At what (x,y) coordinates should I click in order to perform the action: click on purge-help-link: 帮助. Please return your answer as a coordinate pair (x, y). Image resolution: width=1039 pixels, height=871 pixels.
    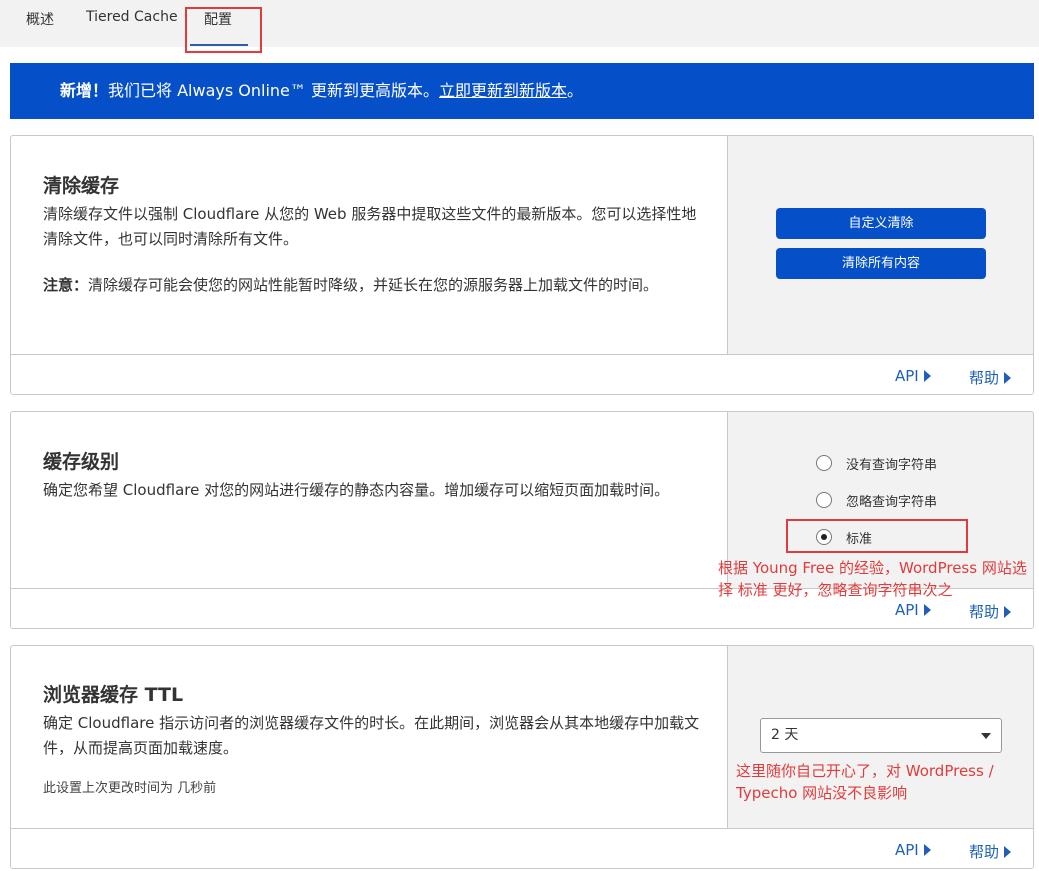
    Looking at the image, I should click on (990, 377).